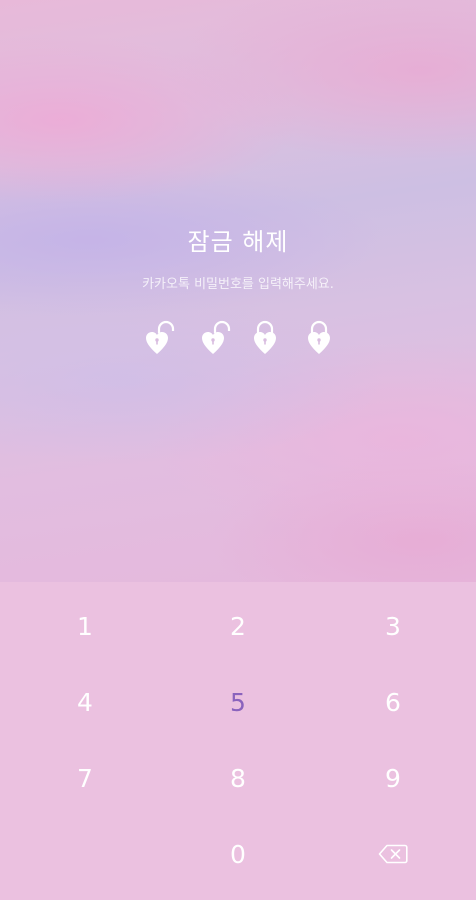 The height and width of the screenshot is (900, 476). I want to click on key-1: 1, so click(85, 626).